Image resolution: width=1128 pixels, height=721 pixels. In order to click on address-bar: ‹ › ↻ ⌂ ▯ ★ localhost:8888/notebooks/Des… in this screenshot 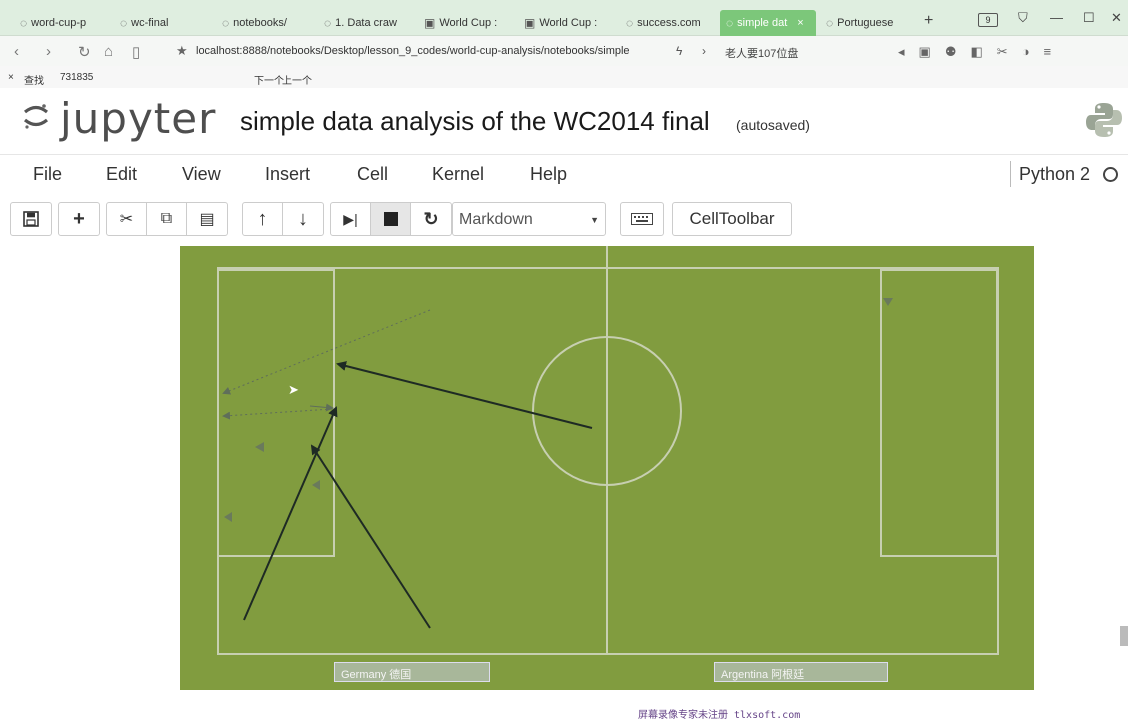, I will do `click(564, 51)`.